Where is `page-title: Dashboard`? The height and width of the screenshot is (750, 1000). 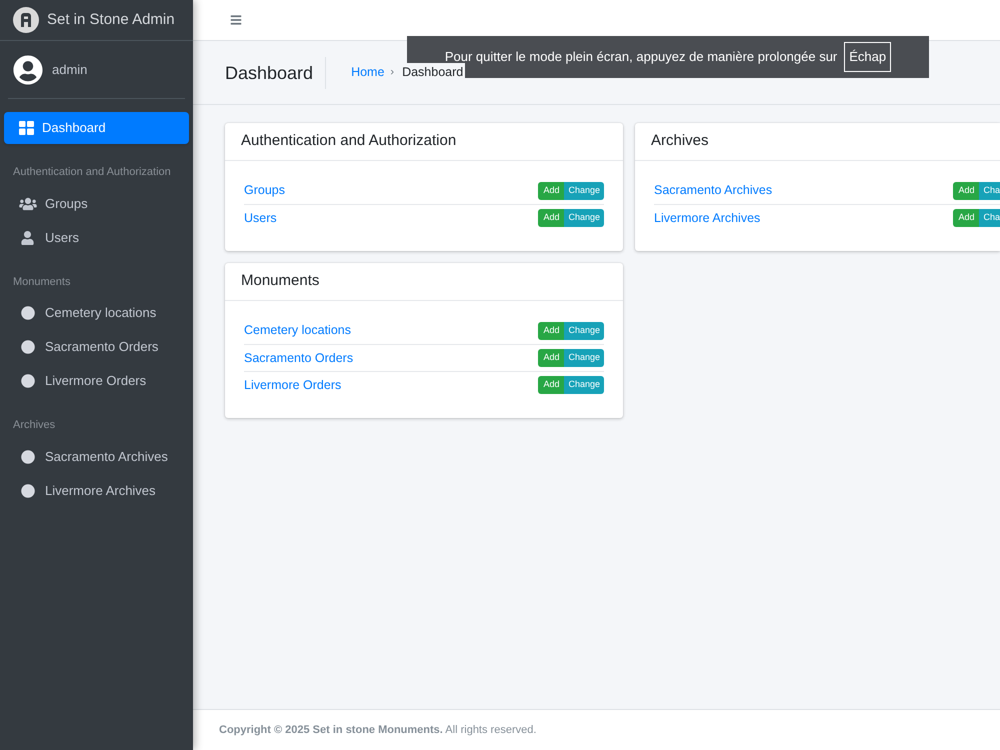 page-title: Dashboard is located at coordinates (275, 72).